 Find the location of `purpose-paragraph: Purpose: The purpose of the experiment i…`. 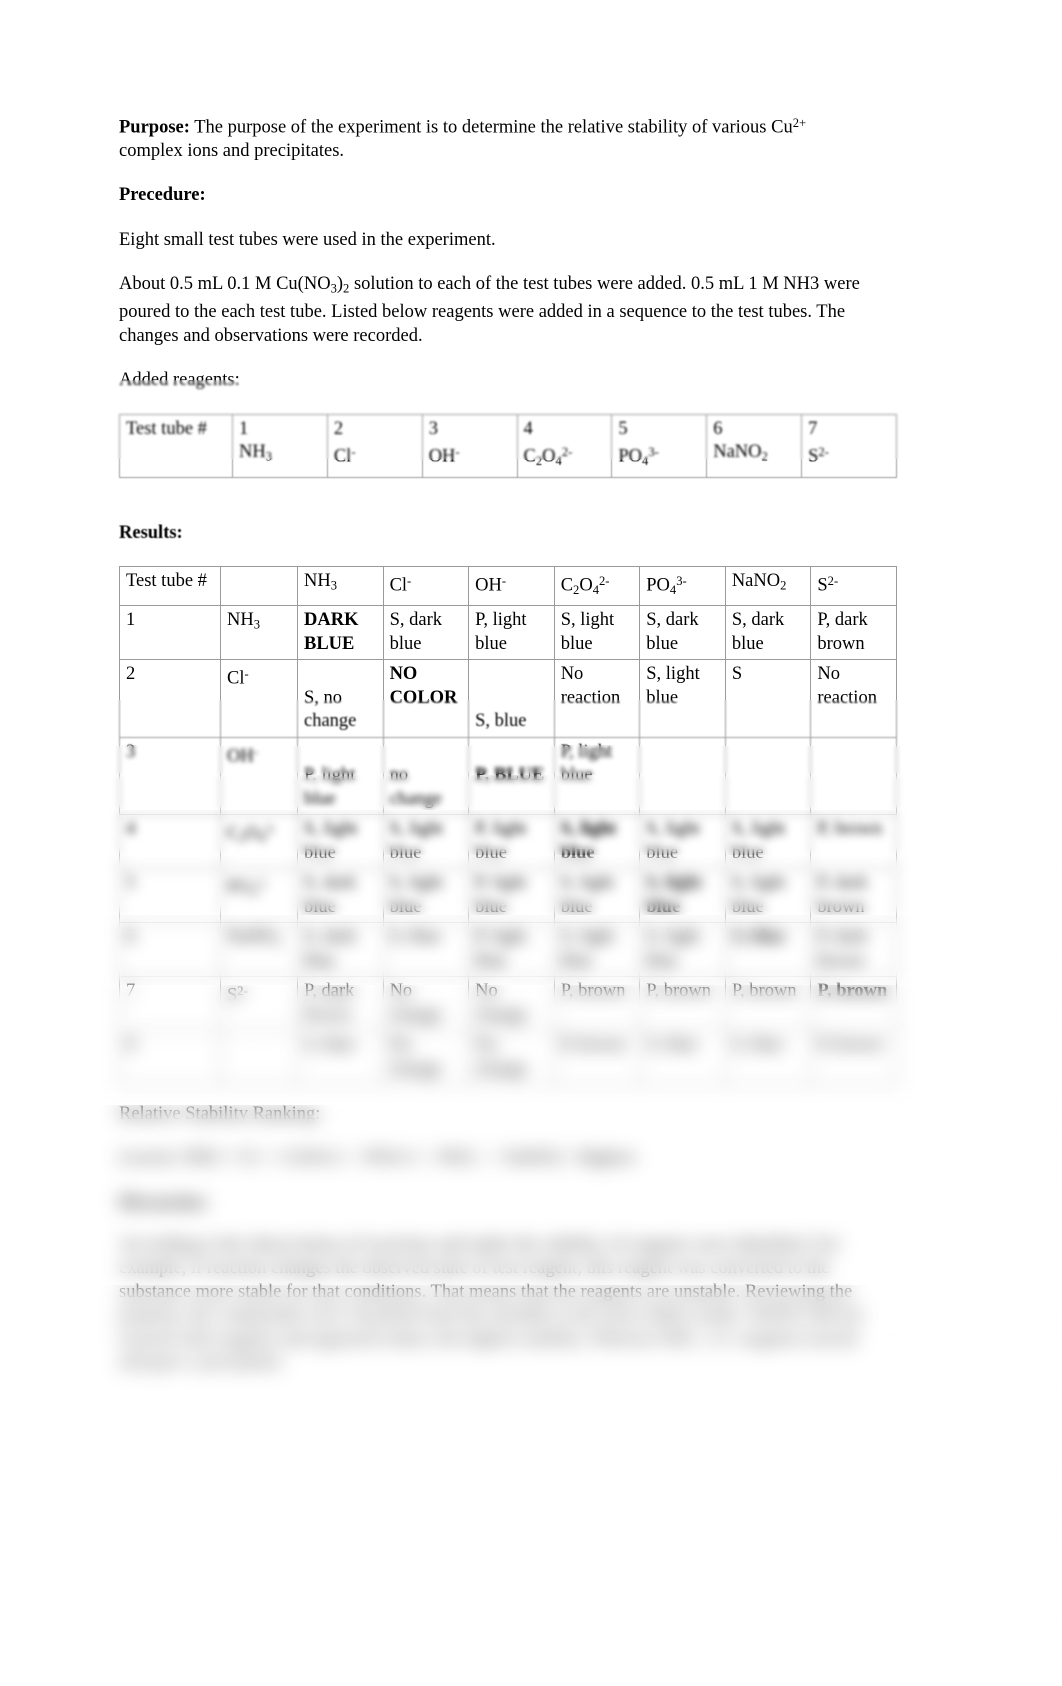

purpose-paragraph: Purpose: The purpose of the experiment i… is located at coordinates (493, 137).